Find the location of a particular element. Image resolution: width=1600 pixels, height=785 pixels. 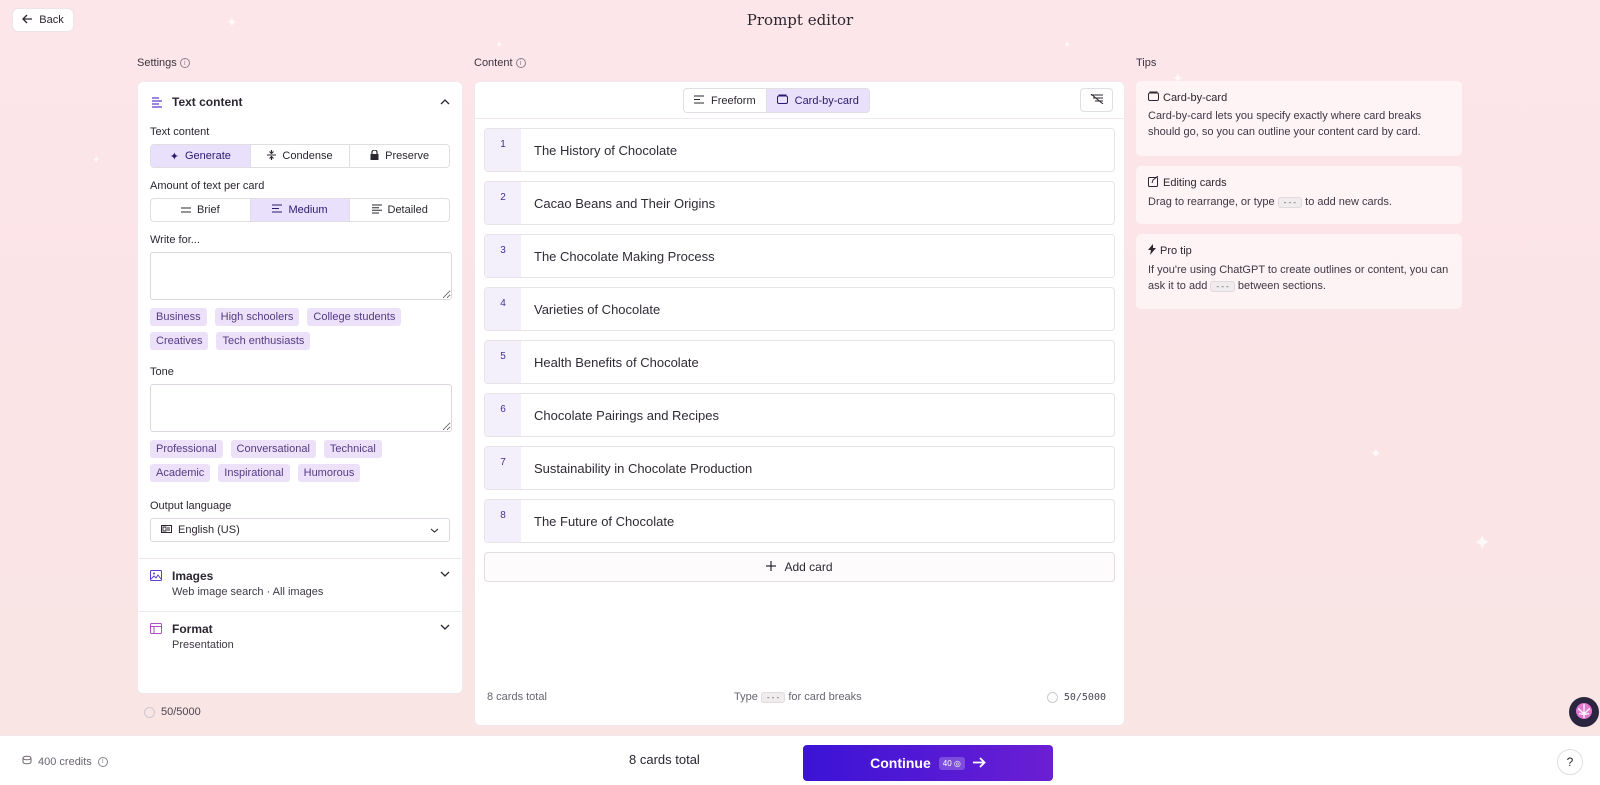

text-content-section-header: Text content is located at coordinates (300, 97).